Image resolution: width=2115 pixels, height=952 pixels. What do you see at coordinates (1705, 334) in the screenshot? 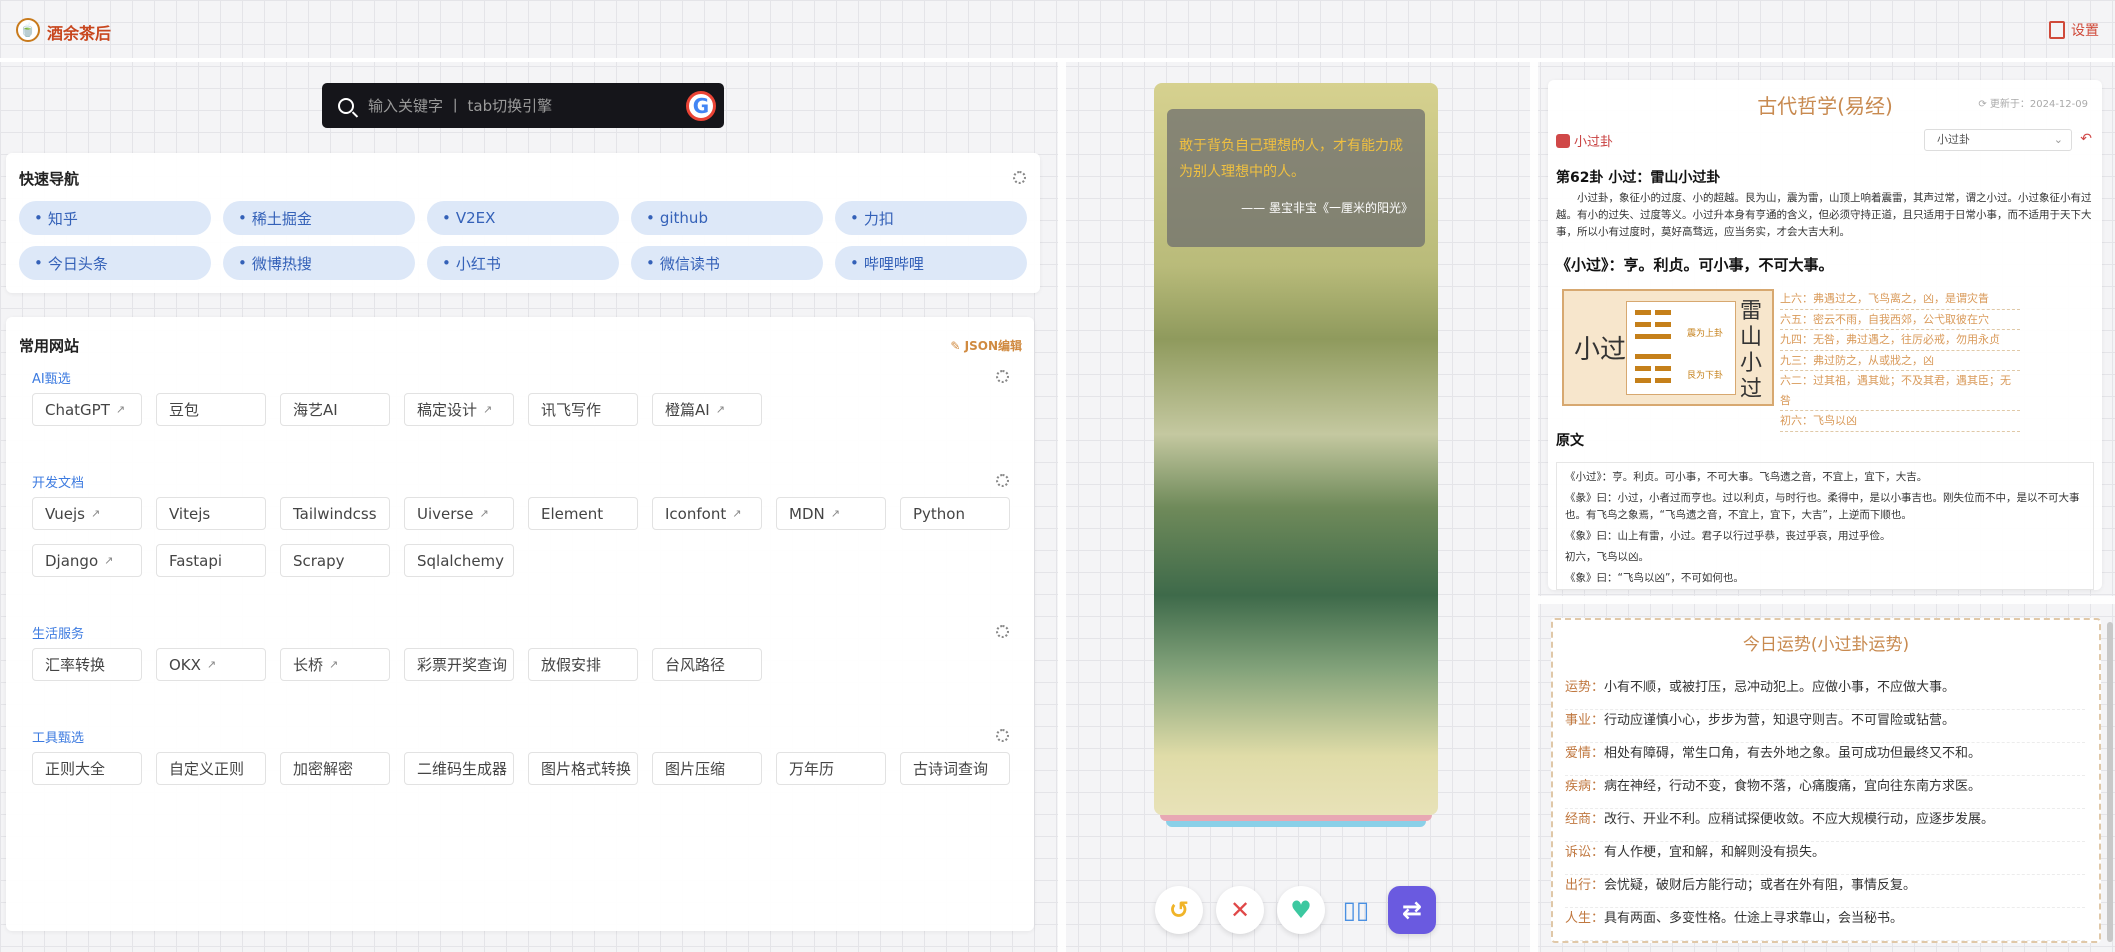
I see `upper-trigram-label: 震为上卦` at bounding box center [1705, 334].